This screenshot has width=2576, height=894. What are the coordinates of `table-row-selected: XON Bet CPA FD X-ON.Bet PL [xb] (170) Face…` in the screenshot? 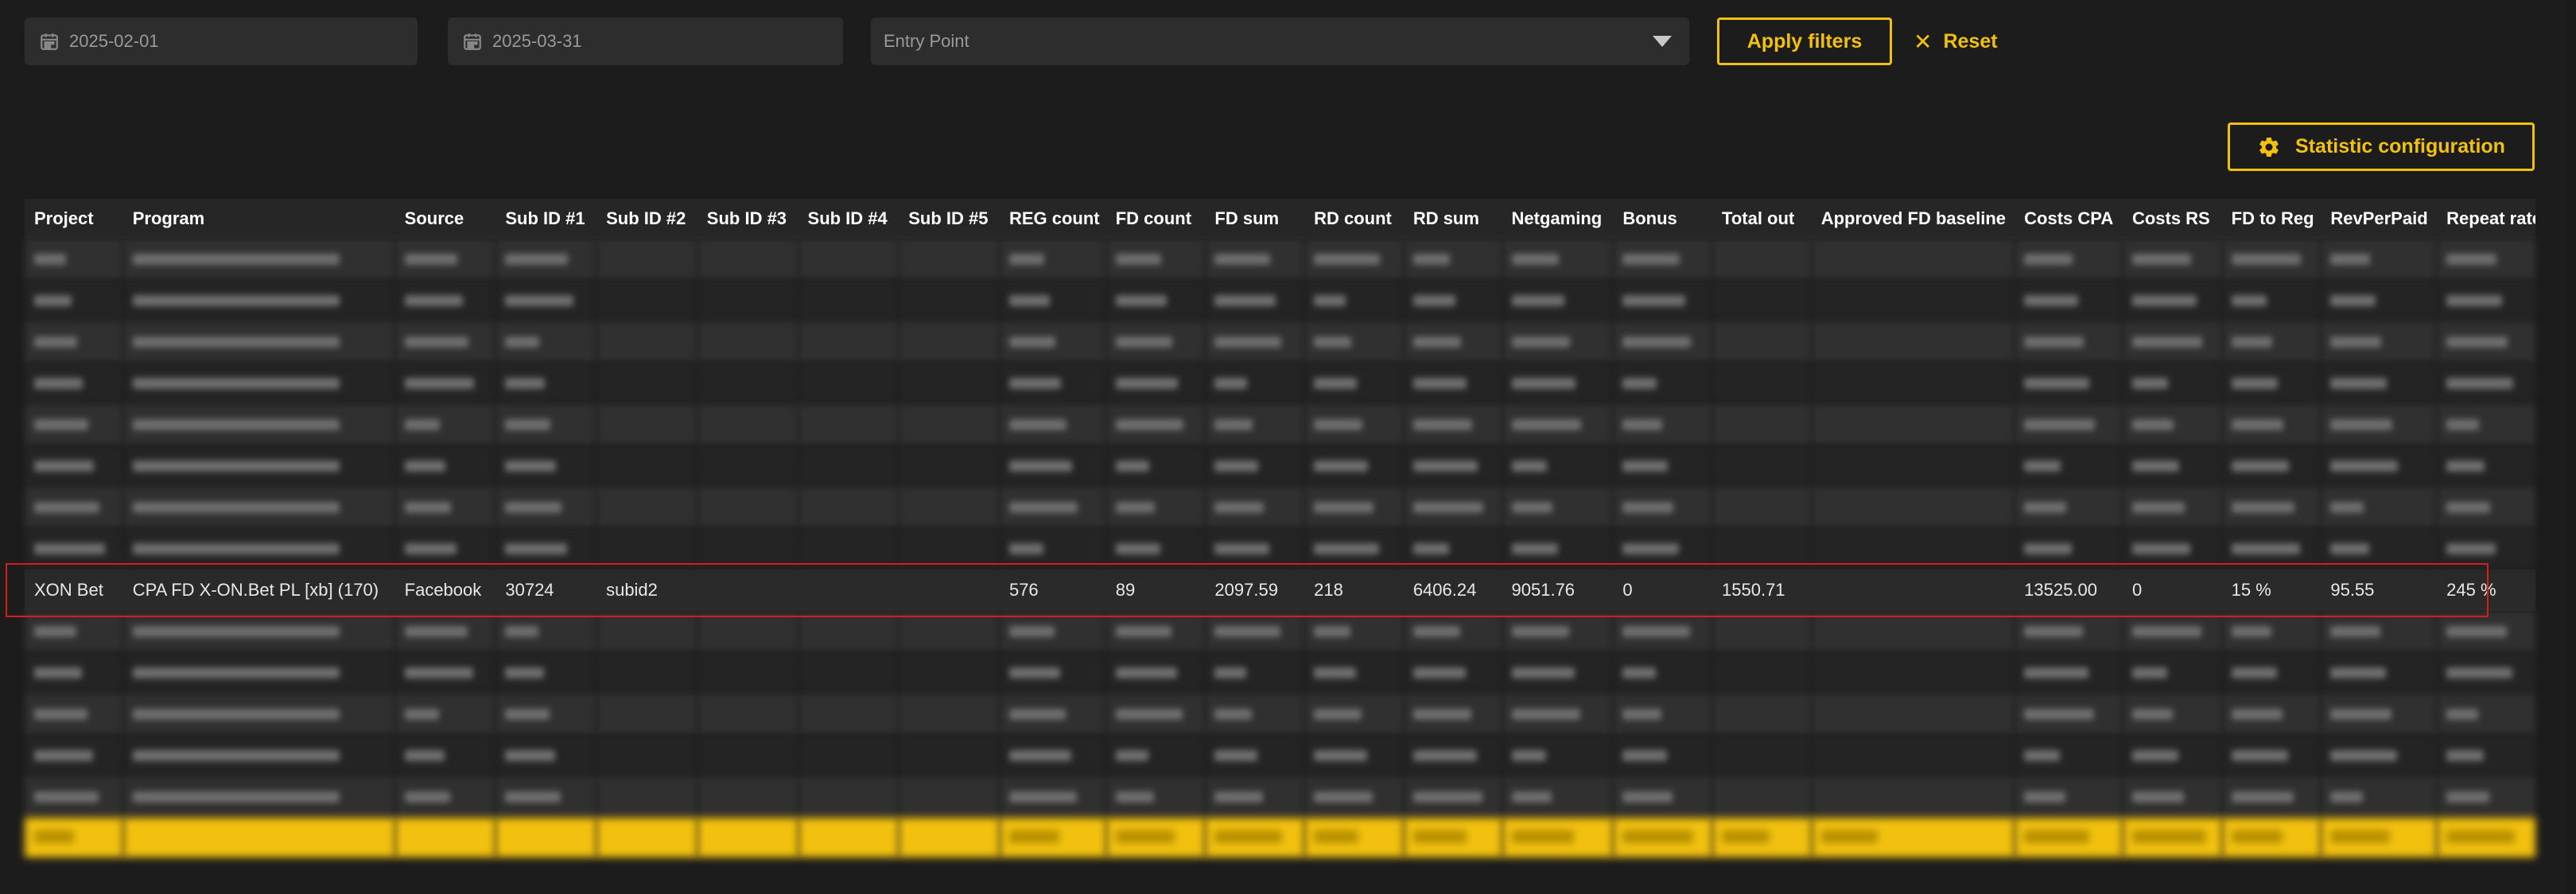 It's located at (1280, 590).